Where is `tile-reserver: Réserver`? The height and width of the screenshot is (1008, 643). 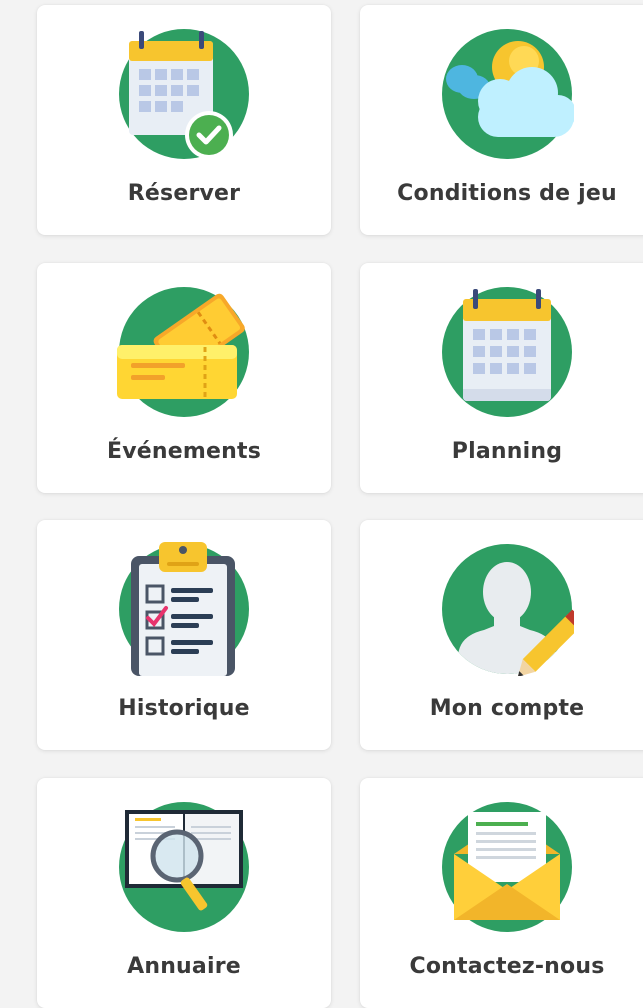 tile-reserver: Réserver is located at coordinates (184, 120).